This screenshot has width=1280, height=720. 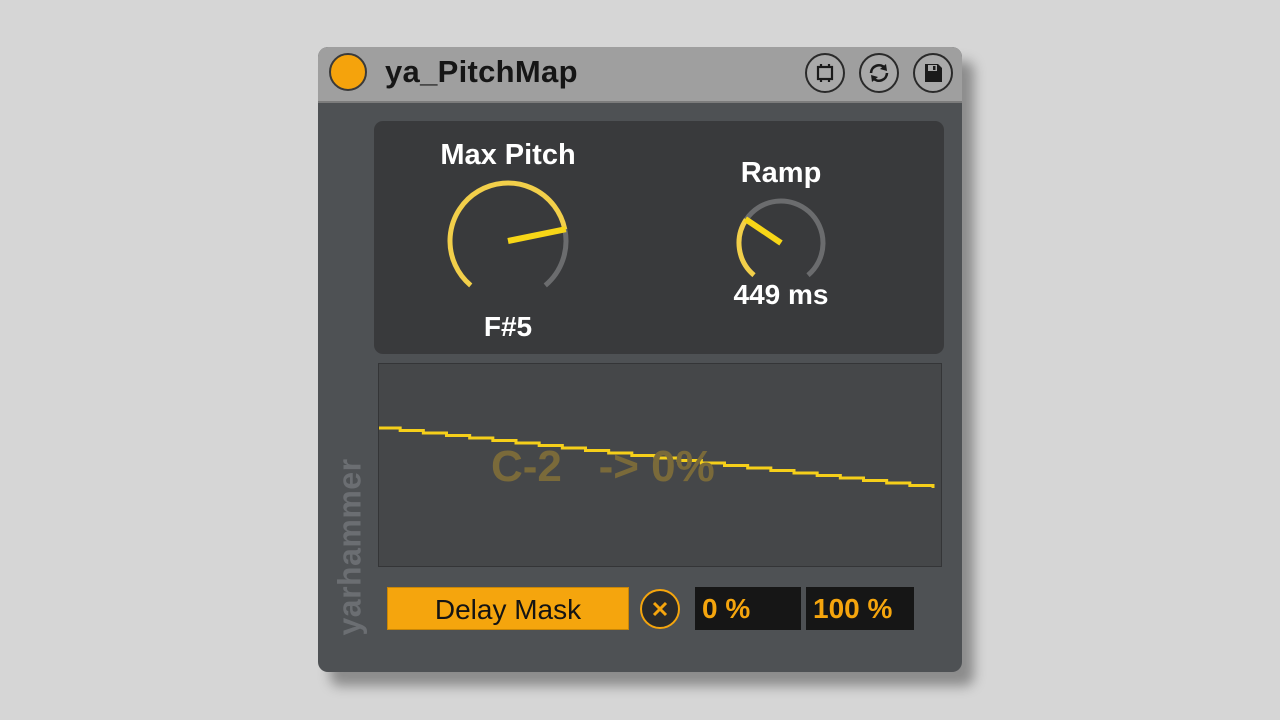 What do you see at coordinates (556, 258) in the screenshot?
I see `max-pitch-knob-track` at bounding box center [556, 258].